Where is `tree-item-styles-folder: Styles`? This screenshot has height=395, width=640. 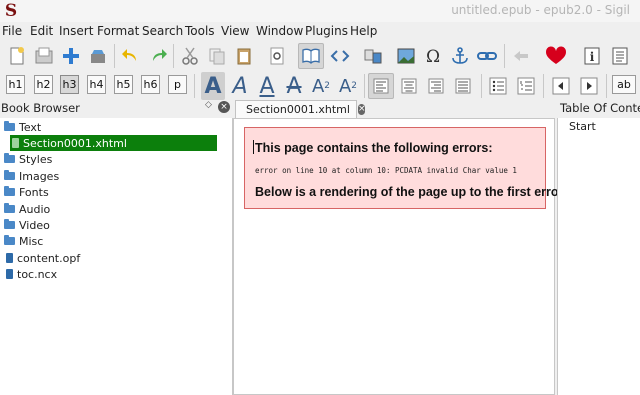 tree-item-styles-folder: Styles is located at coordinates (104, 159).